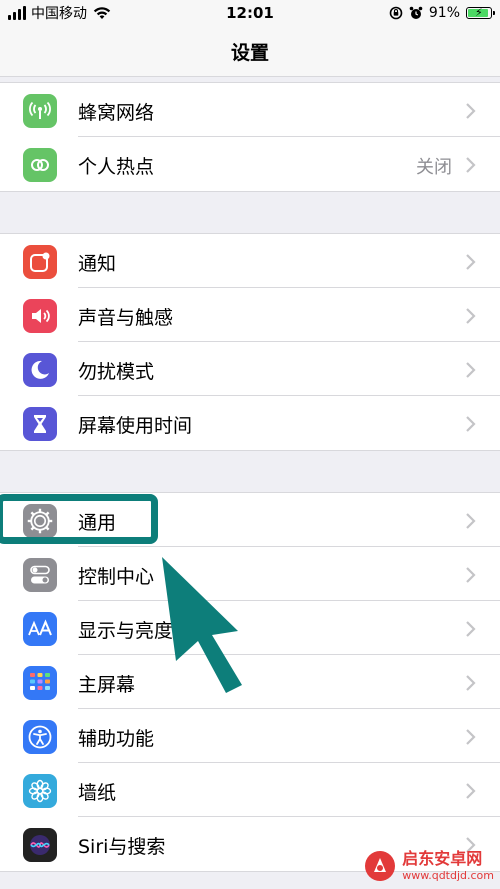 Image resolution: width=500 pixels, height=889 pixels. I want to click on highlight-box-general, so click(79, 519).